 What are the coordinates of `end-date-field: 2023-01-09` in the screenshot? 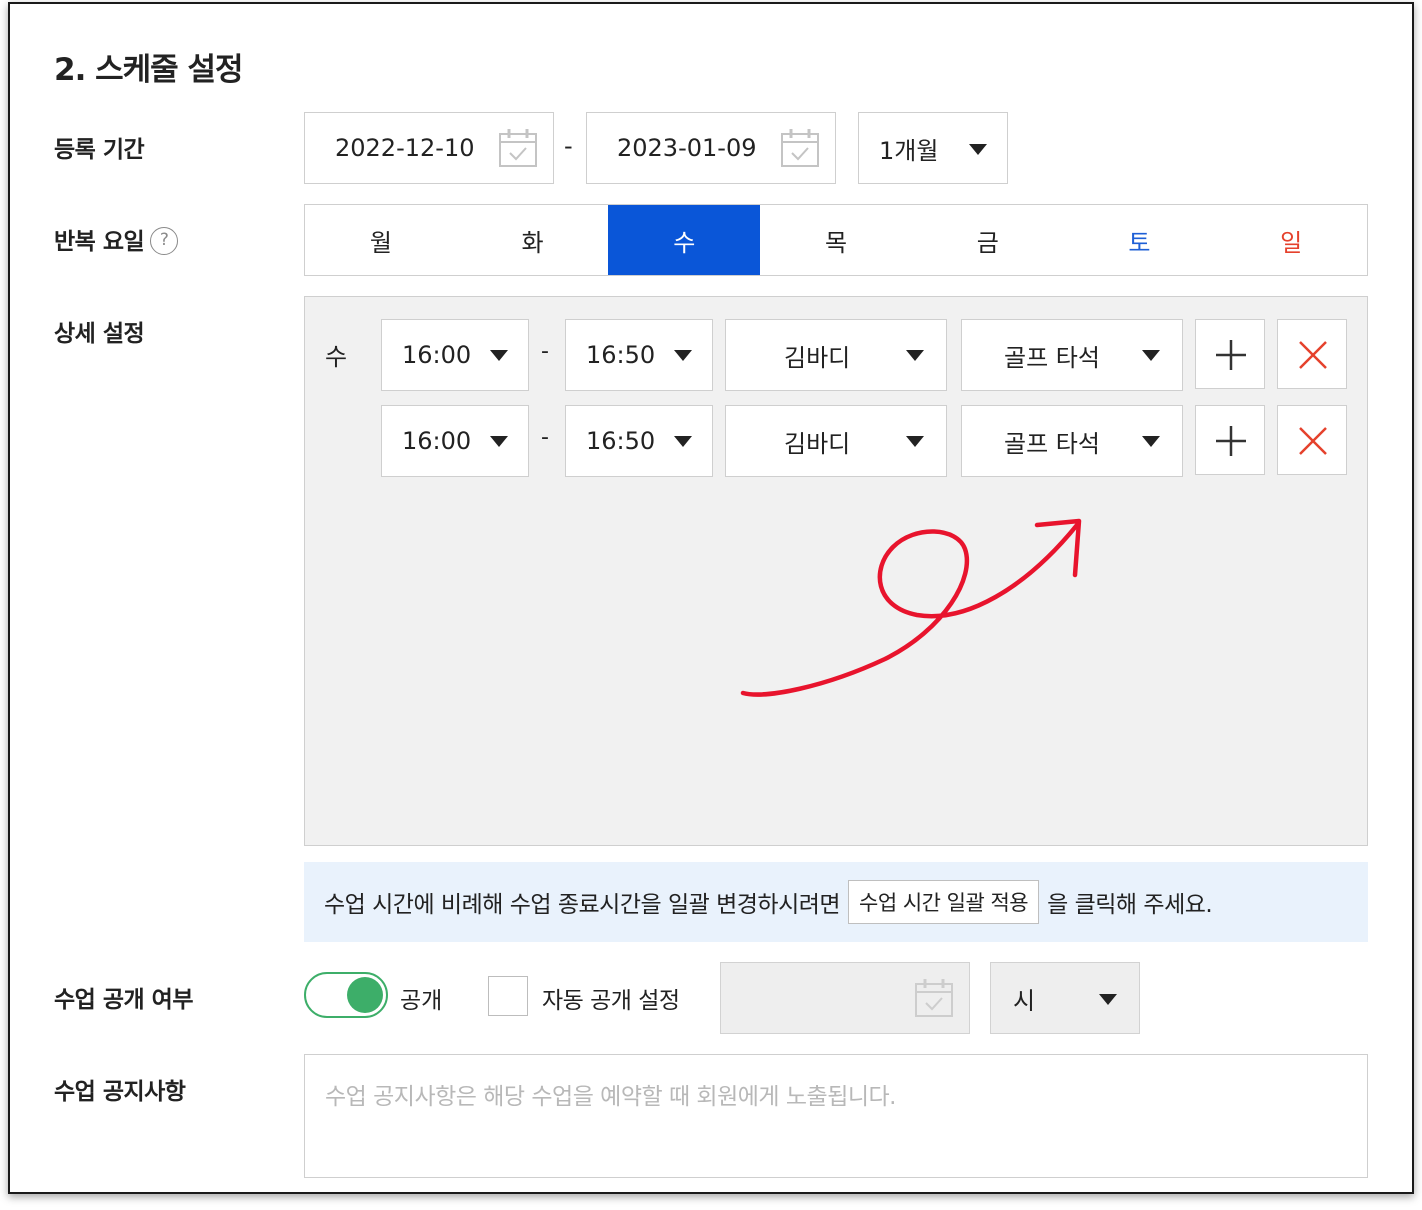 It's located at (711, 148).